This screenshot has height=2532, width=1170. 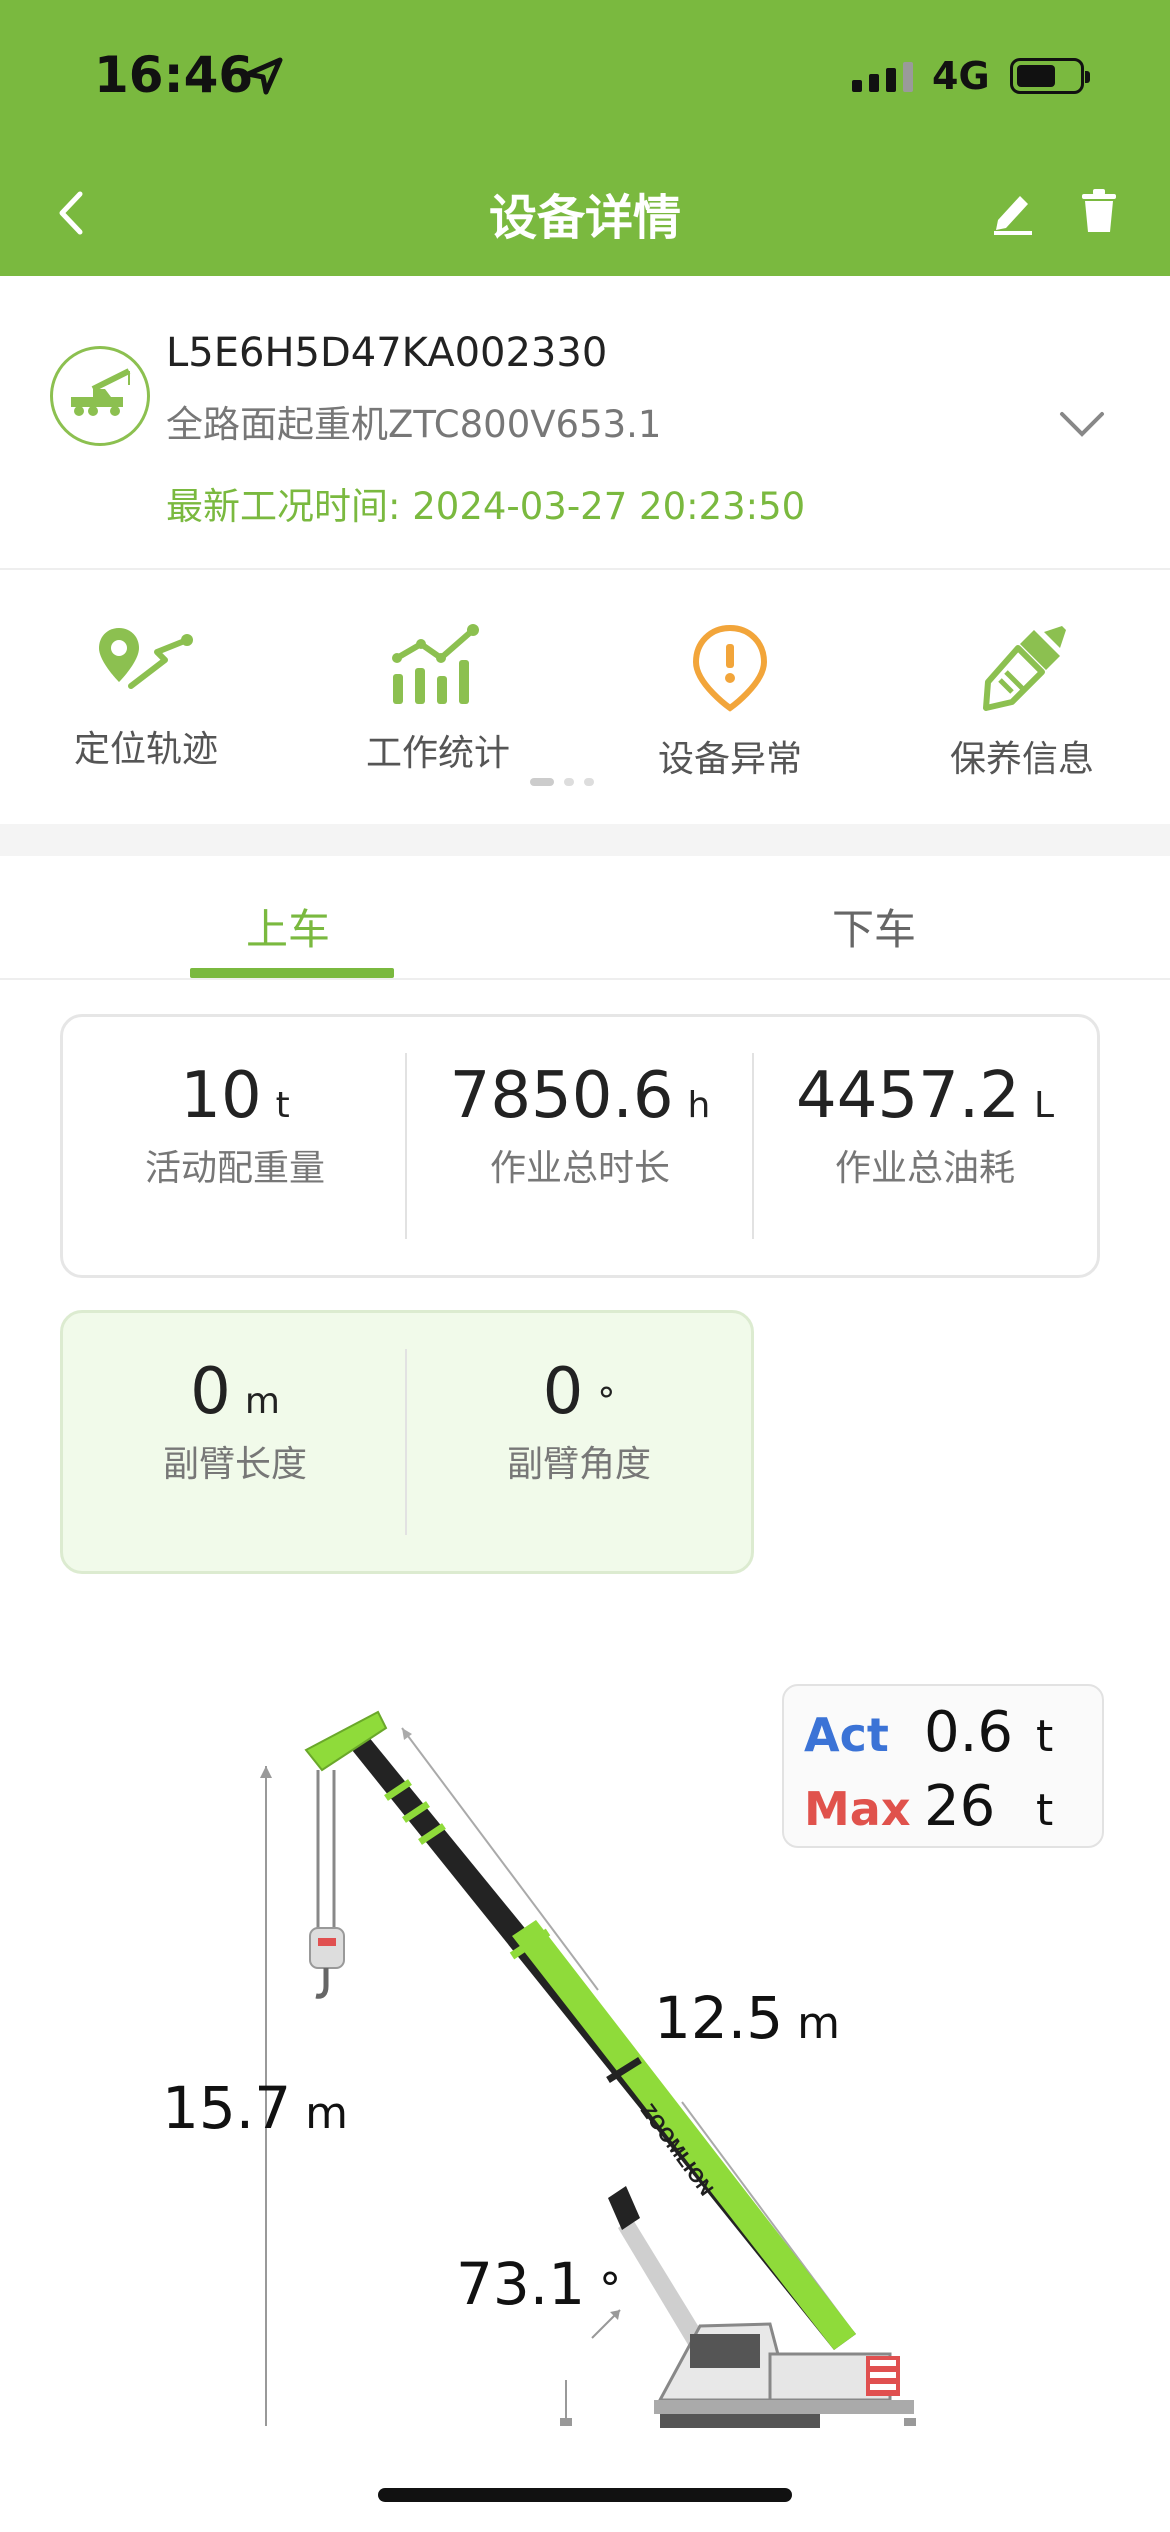 I want to click on stat-label: 副臂角度, so click(x=578, y=1464).